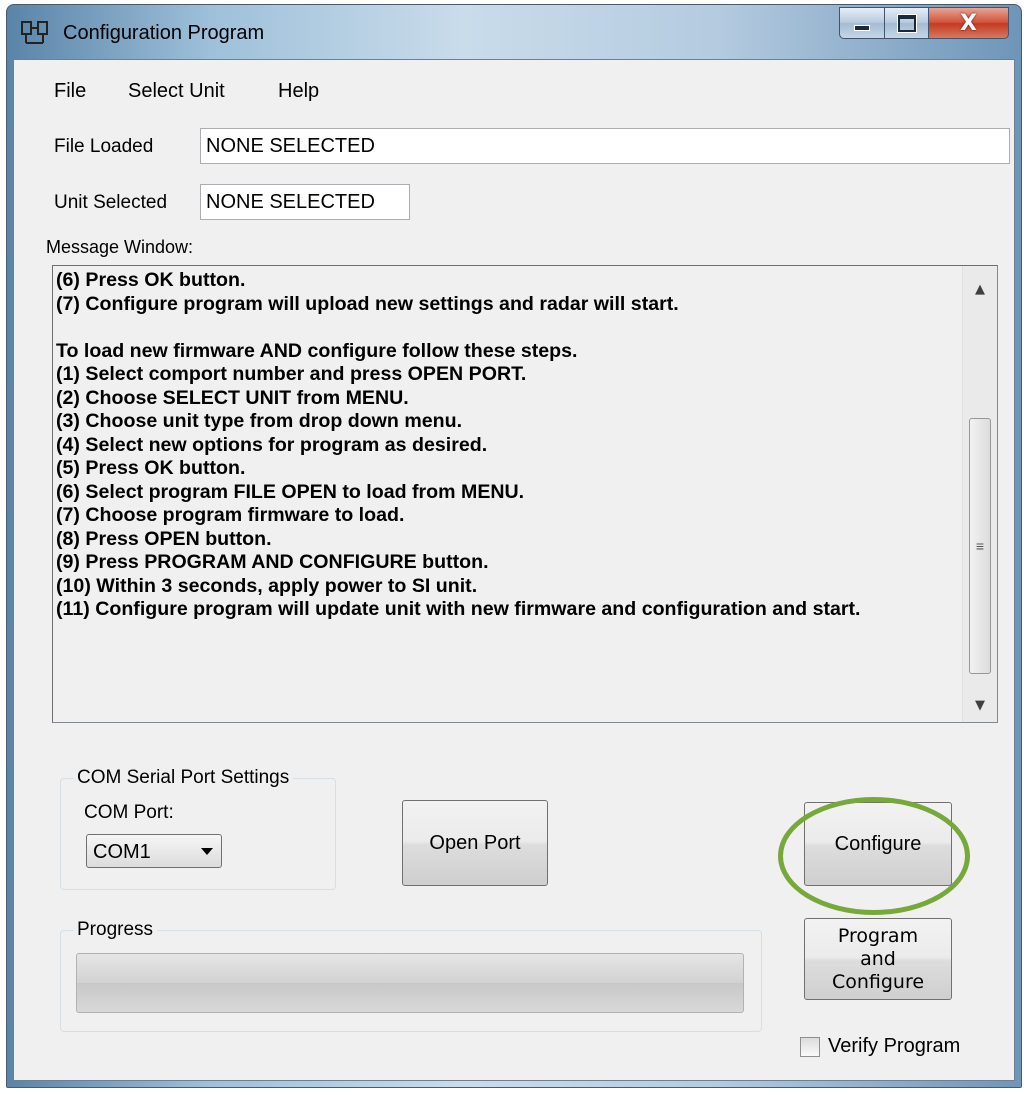 The width and height of the screenshot is (1028, 1095). I want to click on com-port-value: COM1, so click(122, 852).